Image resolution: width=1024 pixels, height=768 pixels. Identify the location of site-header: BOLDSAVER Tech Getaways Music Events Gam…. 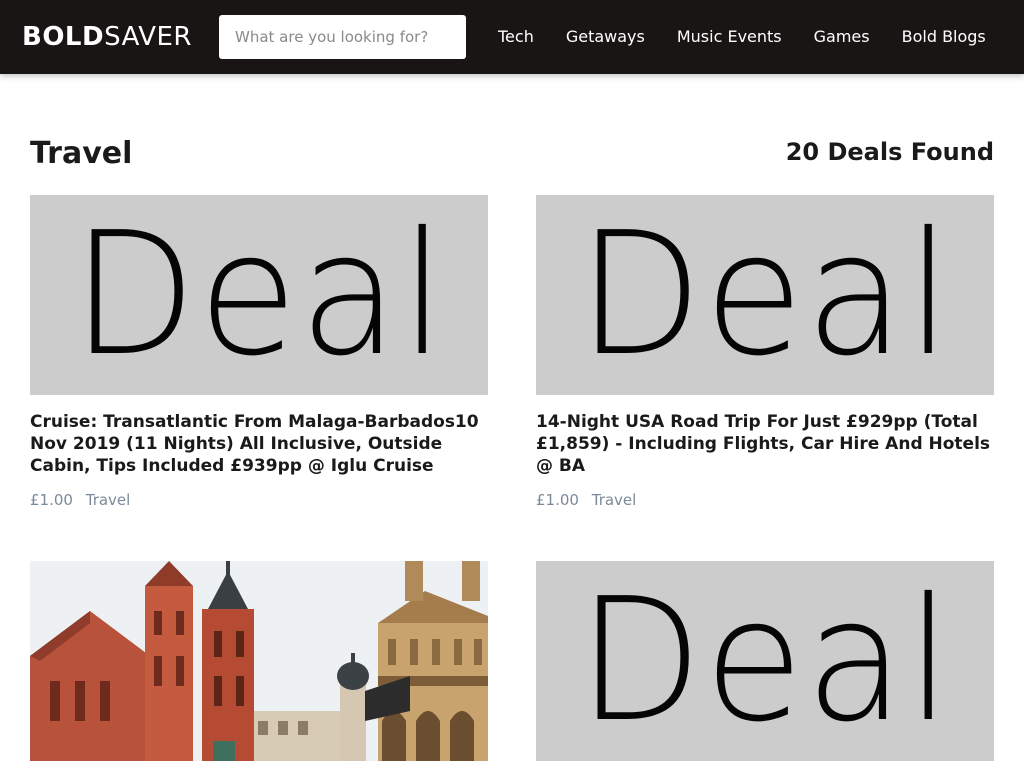
(512, 37).